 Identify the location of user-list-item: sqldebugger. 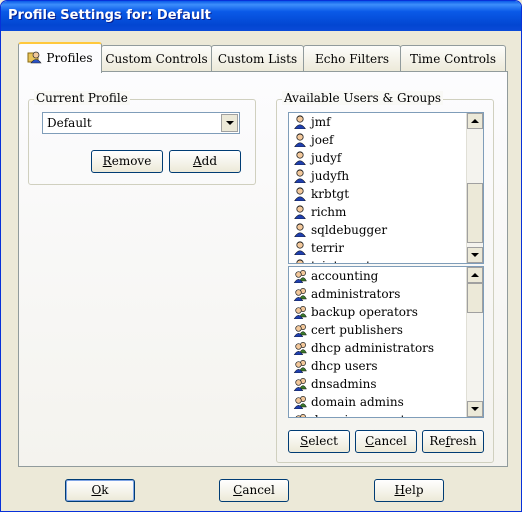
(377, 230).